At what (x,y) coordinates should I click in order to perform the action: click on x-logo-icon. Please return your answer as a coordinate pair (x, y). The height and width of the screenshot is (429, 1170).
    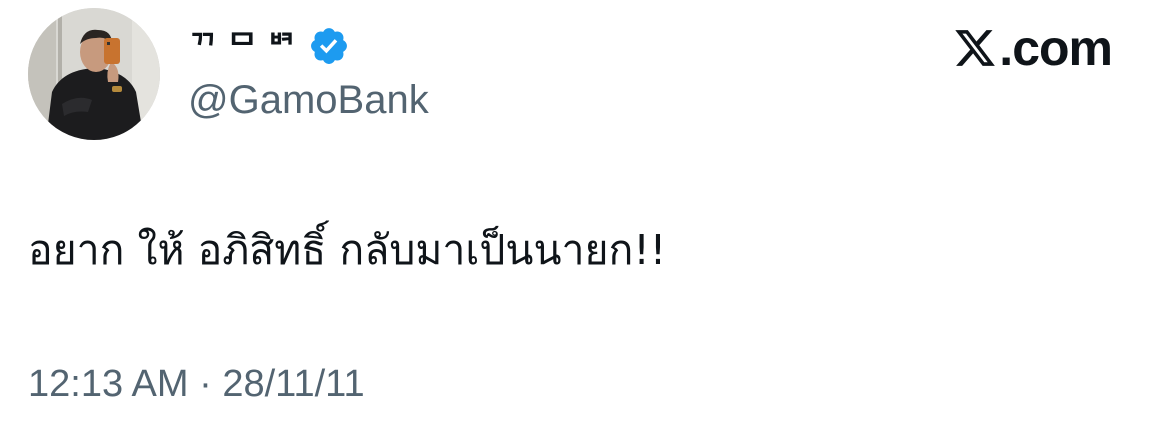
    Looking at the image, I should click on (975, 48).